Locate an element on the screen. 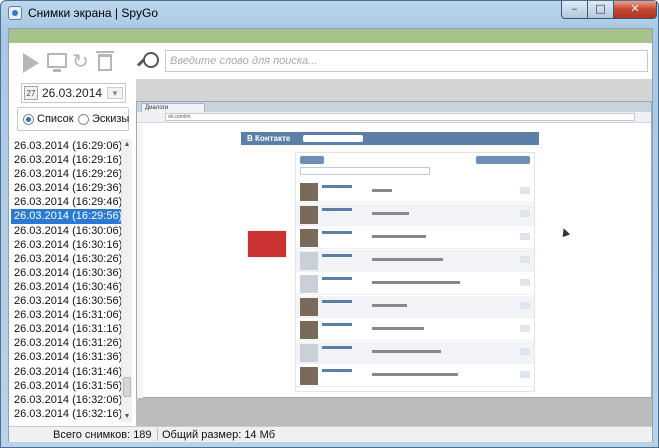  snapshot-list-item: 26.03.2014 (16:29:46) is located at coordinates (66, 202).